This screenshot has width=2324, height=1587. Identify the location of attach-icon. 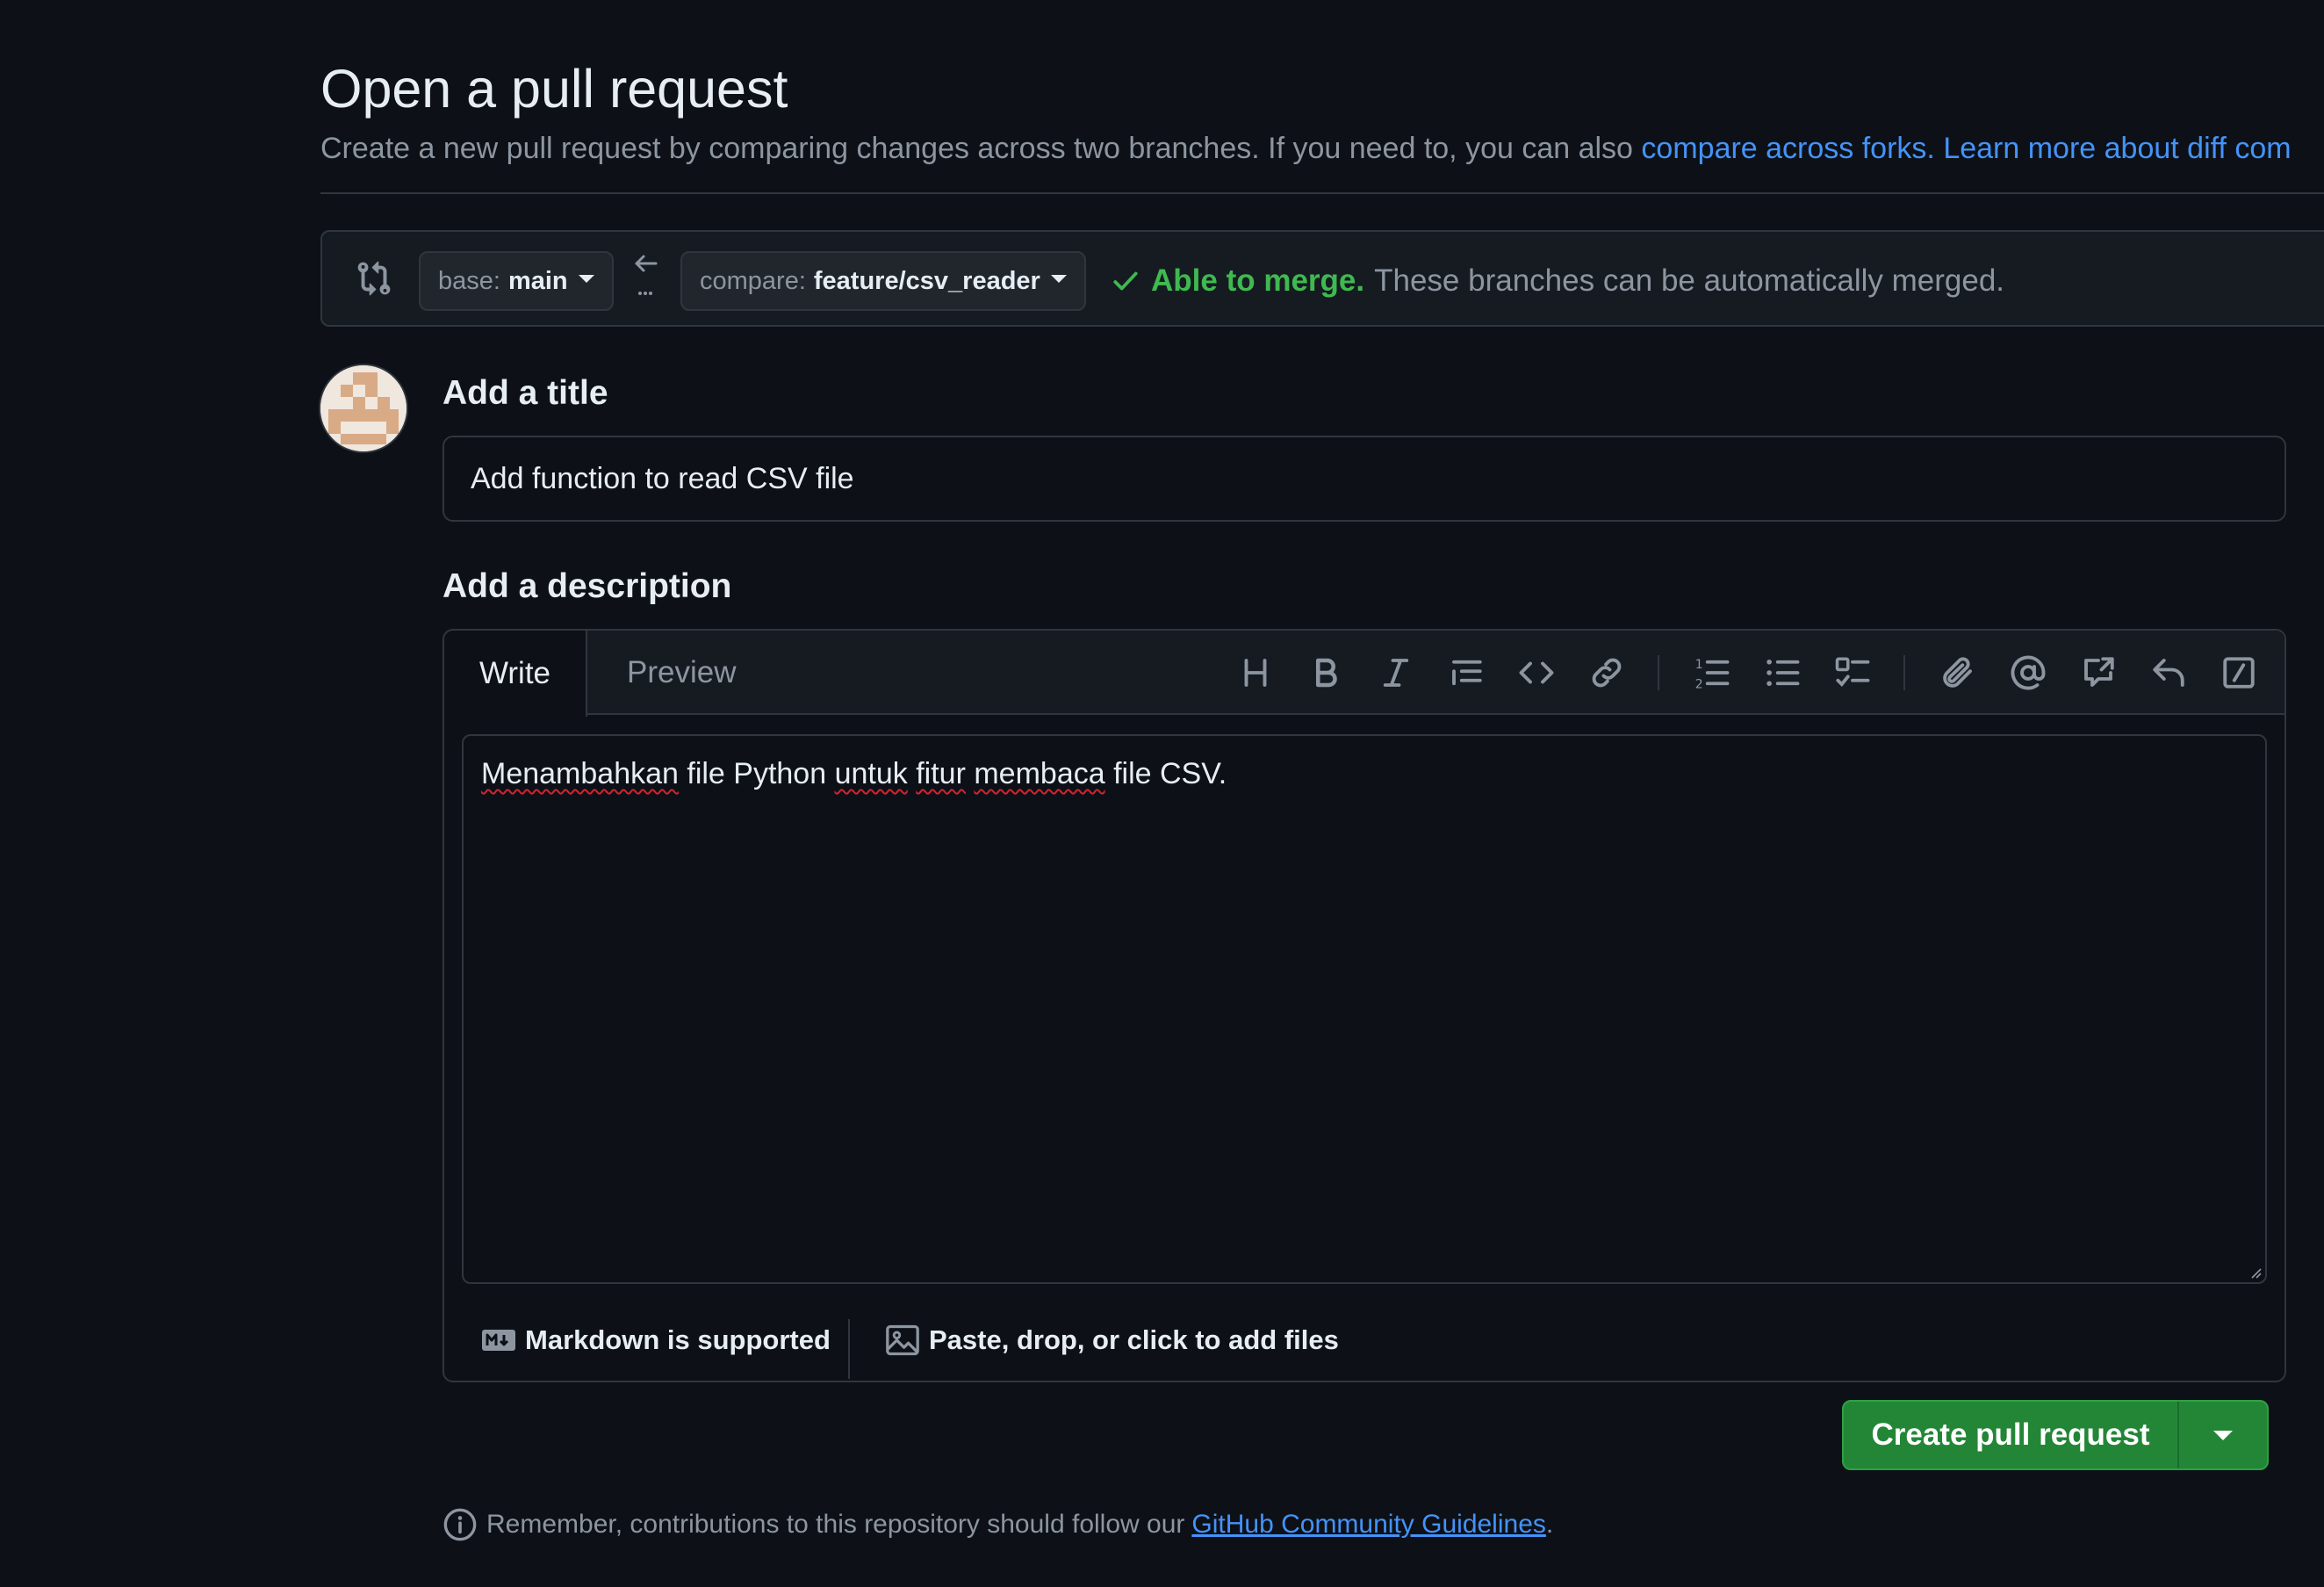
(1958, 673).